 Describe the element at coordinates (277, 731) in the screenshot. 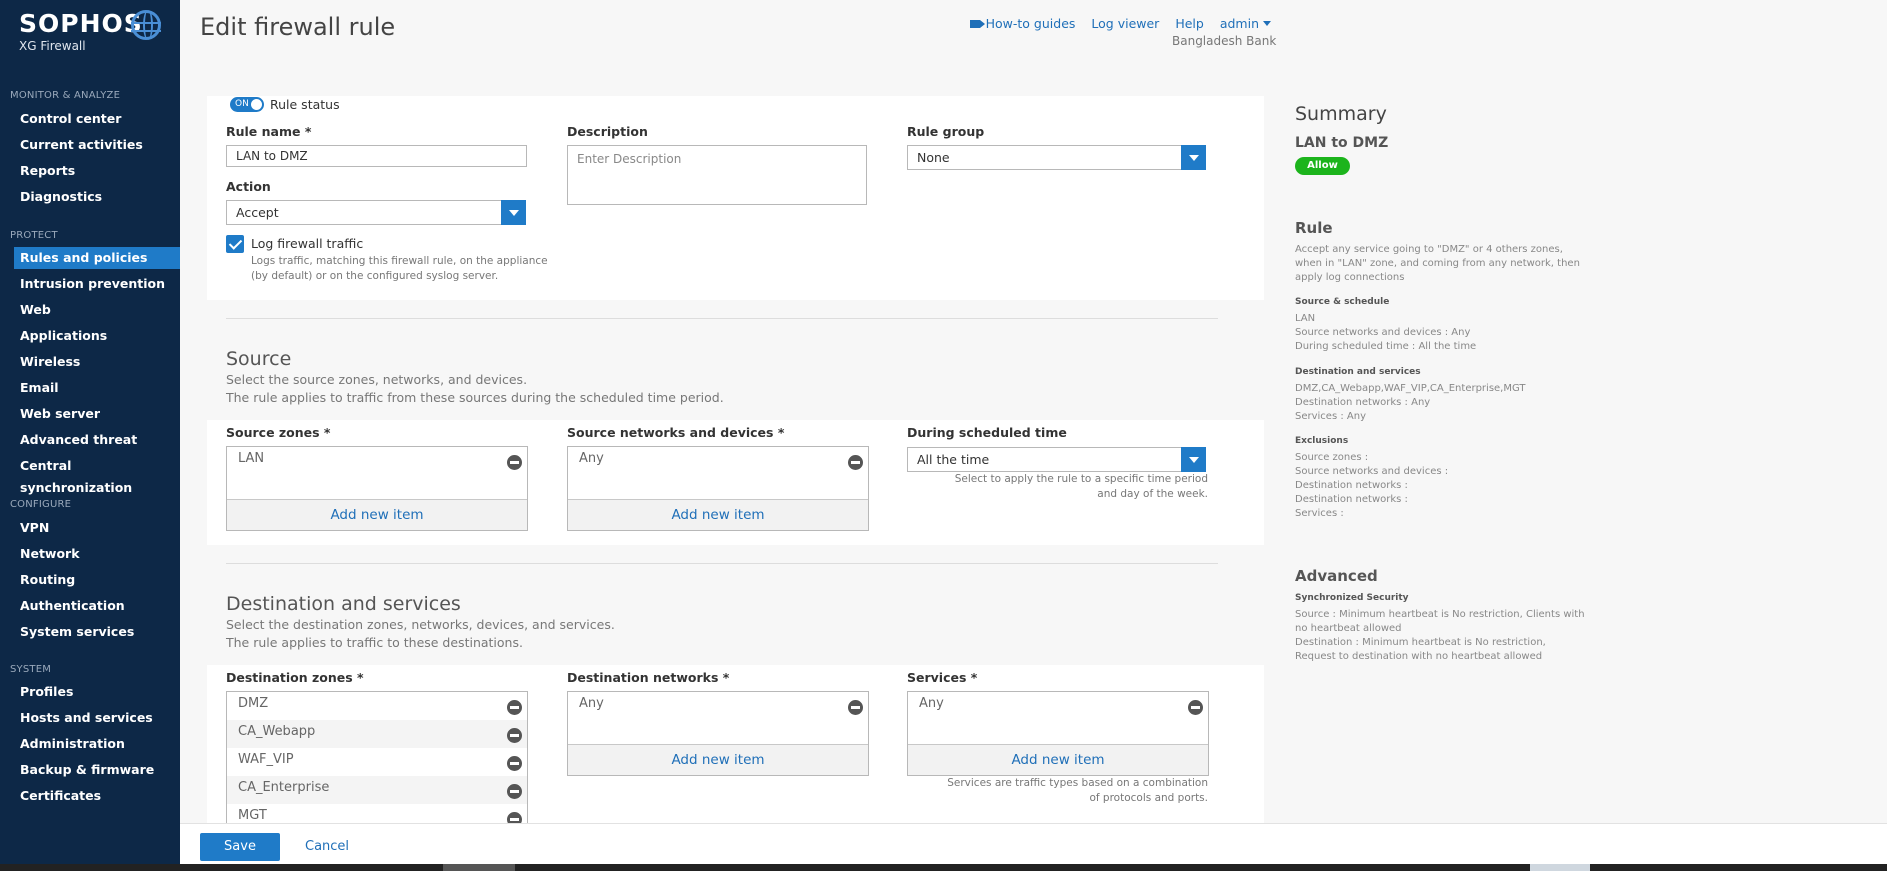

I see `list-item-label: CA_Webapp` at that location.